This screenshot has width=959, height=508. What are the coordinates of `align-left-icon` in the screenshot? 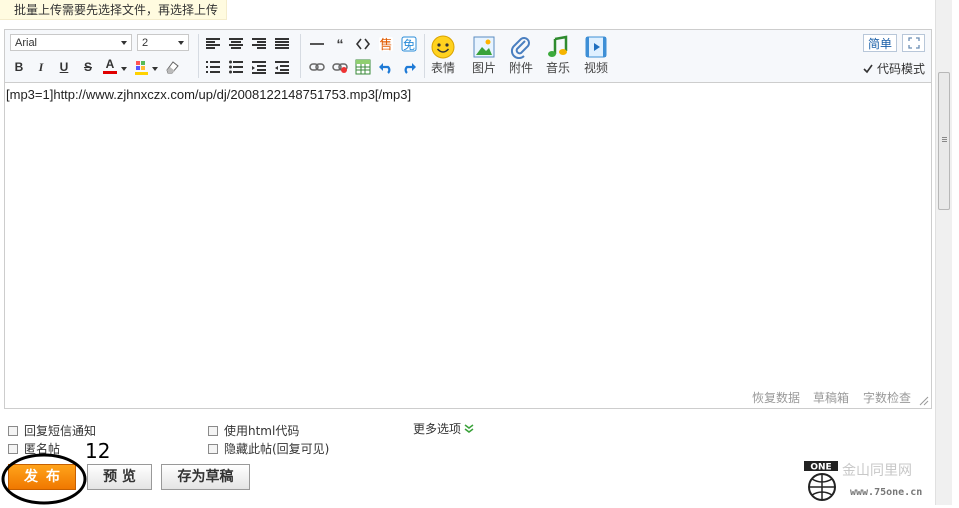 It's located at (213, 44).